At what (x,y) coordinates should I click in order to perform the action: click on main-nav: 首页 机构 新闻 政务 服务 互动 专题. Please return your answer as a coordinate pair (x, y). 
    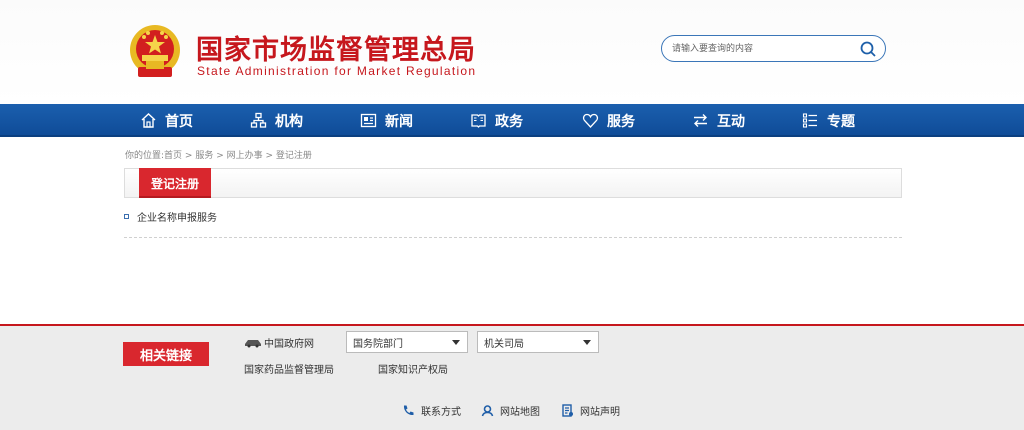
    Looking at the image, I should click on (512, 120).